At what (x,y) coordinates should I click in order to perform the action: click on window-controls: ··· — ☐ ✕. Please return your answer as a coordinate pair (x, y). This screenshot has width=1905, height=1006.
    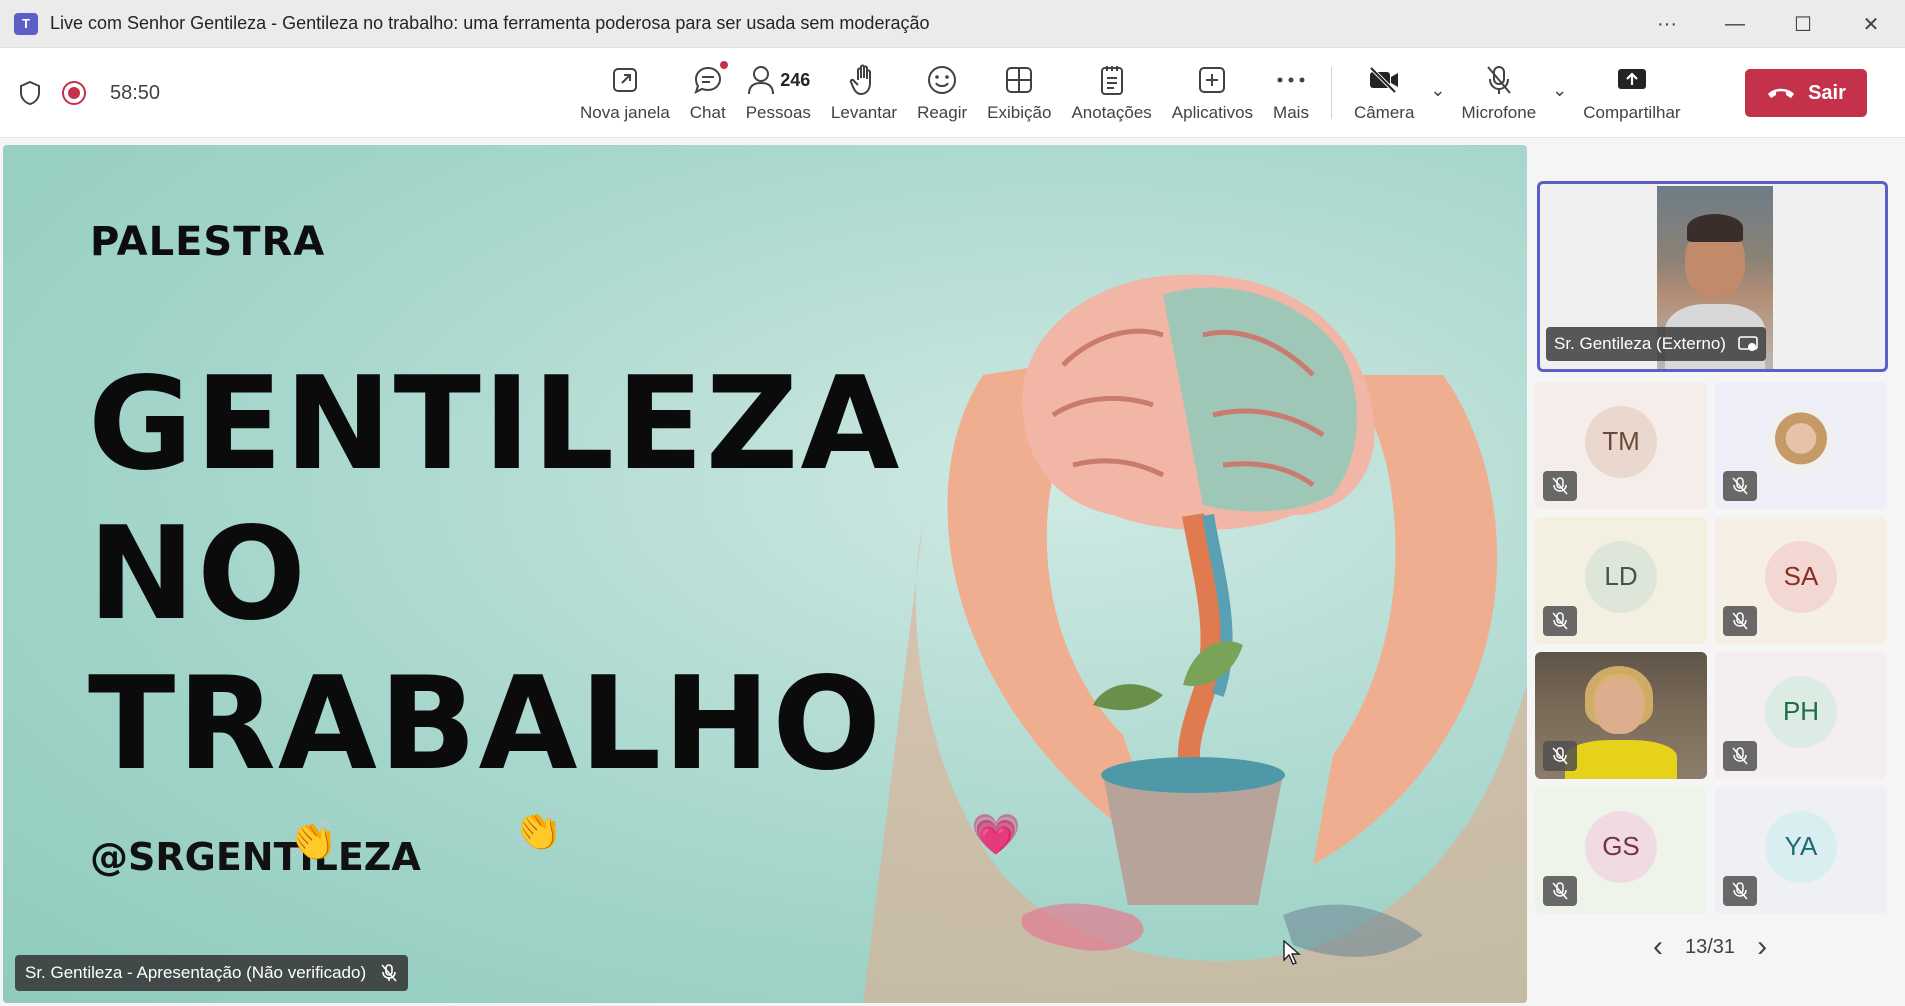
    Looking at the image, I should click on (1769, 24).